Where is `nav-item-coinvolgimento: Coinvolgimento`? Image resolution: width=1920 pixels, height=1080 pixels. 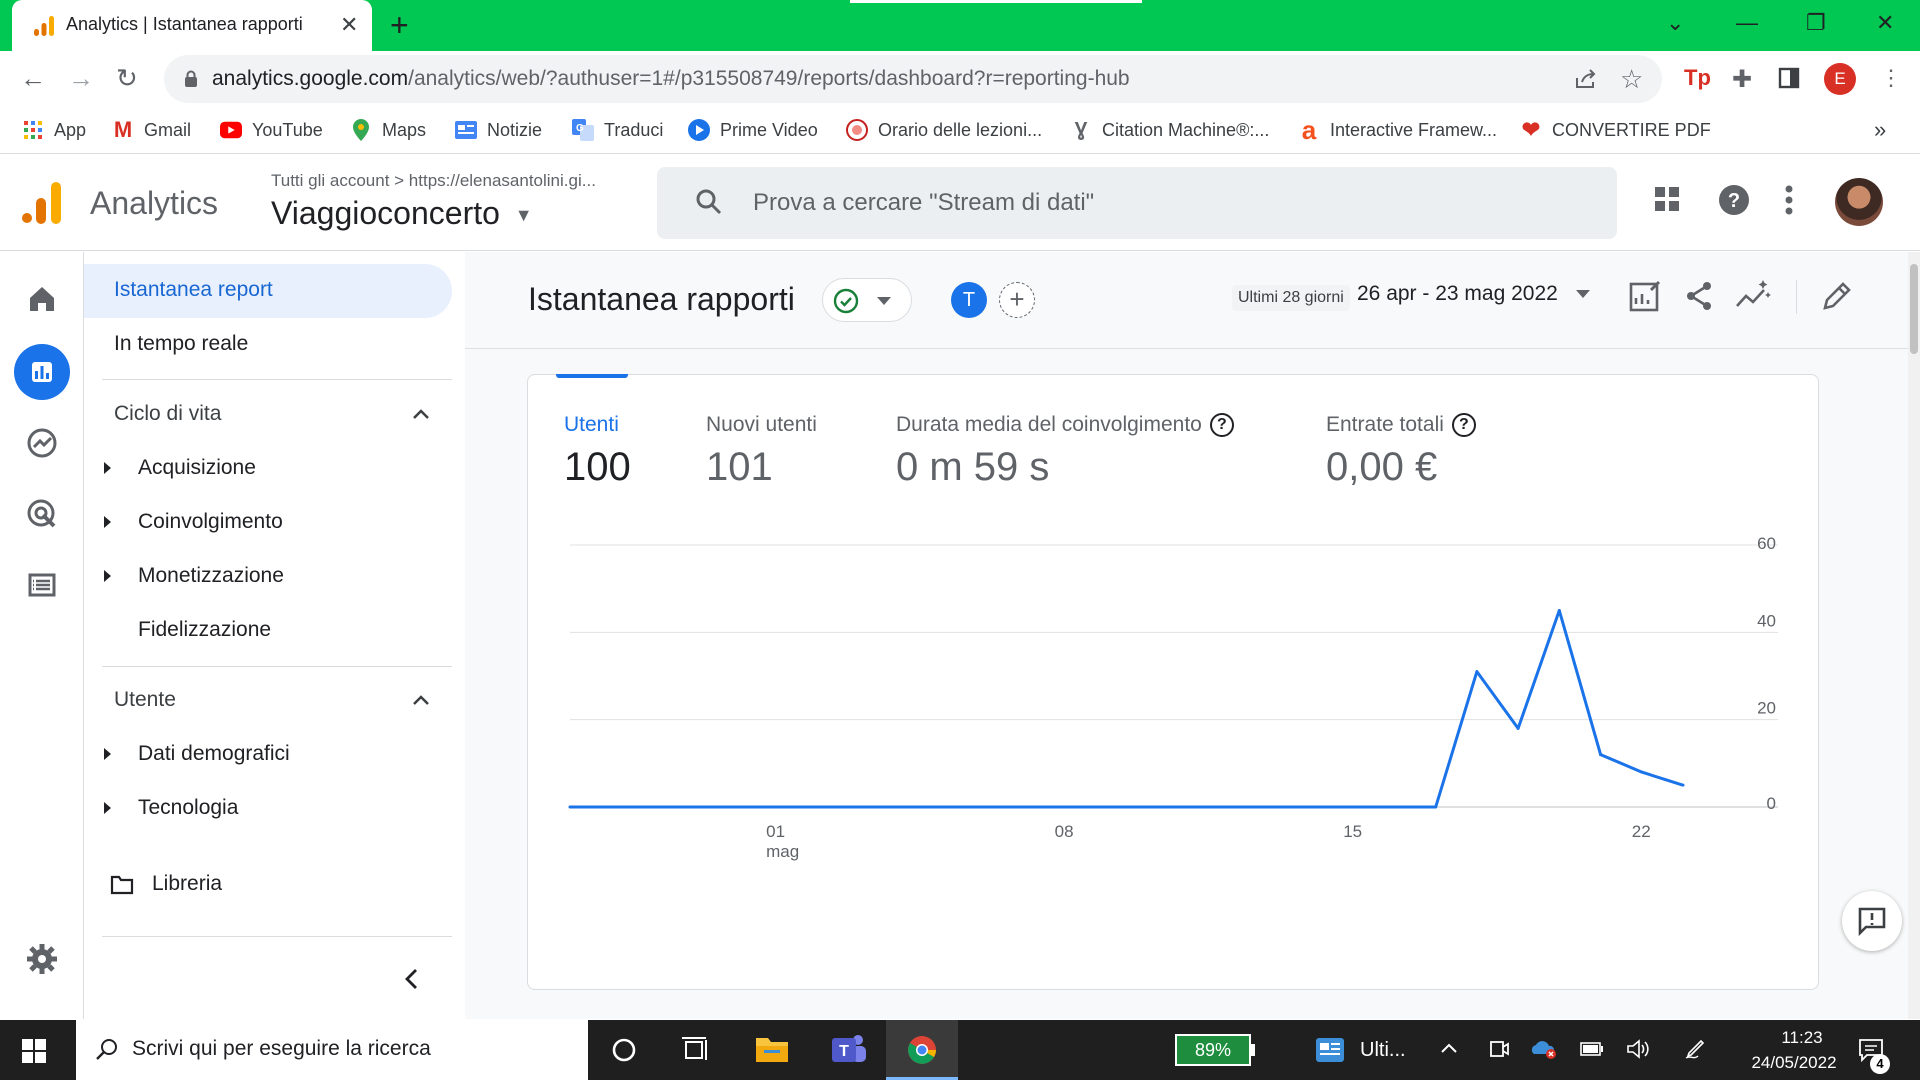
nav-item-coinvolgimento: Coinvolgimento is located at coordinates (210, 522).